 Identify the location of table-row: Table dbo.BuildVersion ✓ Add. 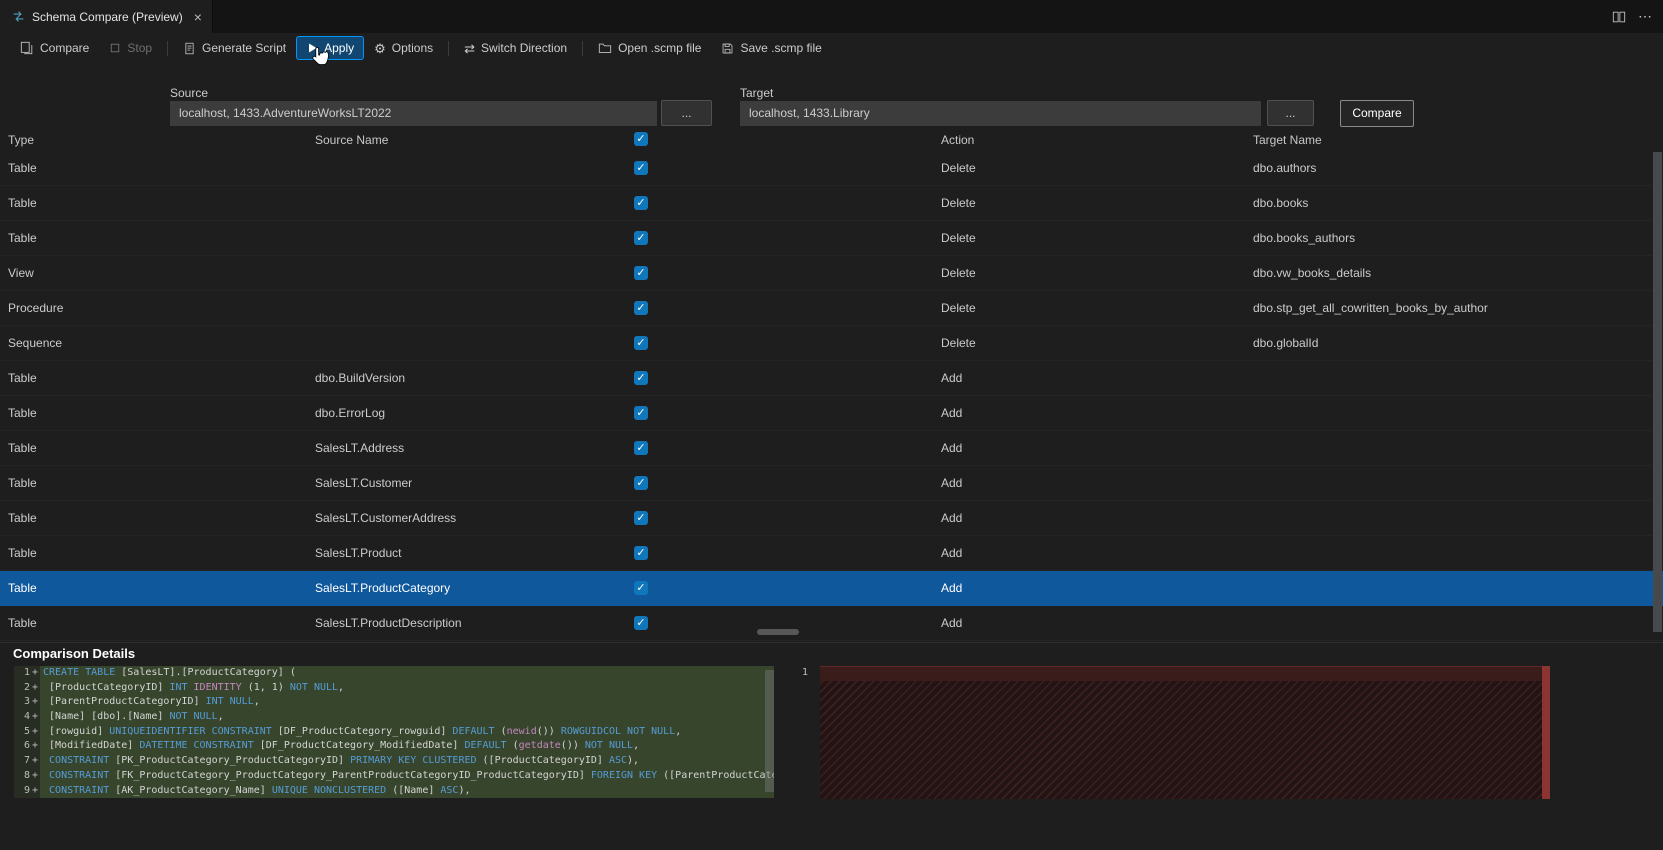
(831, 378).